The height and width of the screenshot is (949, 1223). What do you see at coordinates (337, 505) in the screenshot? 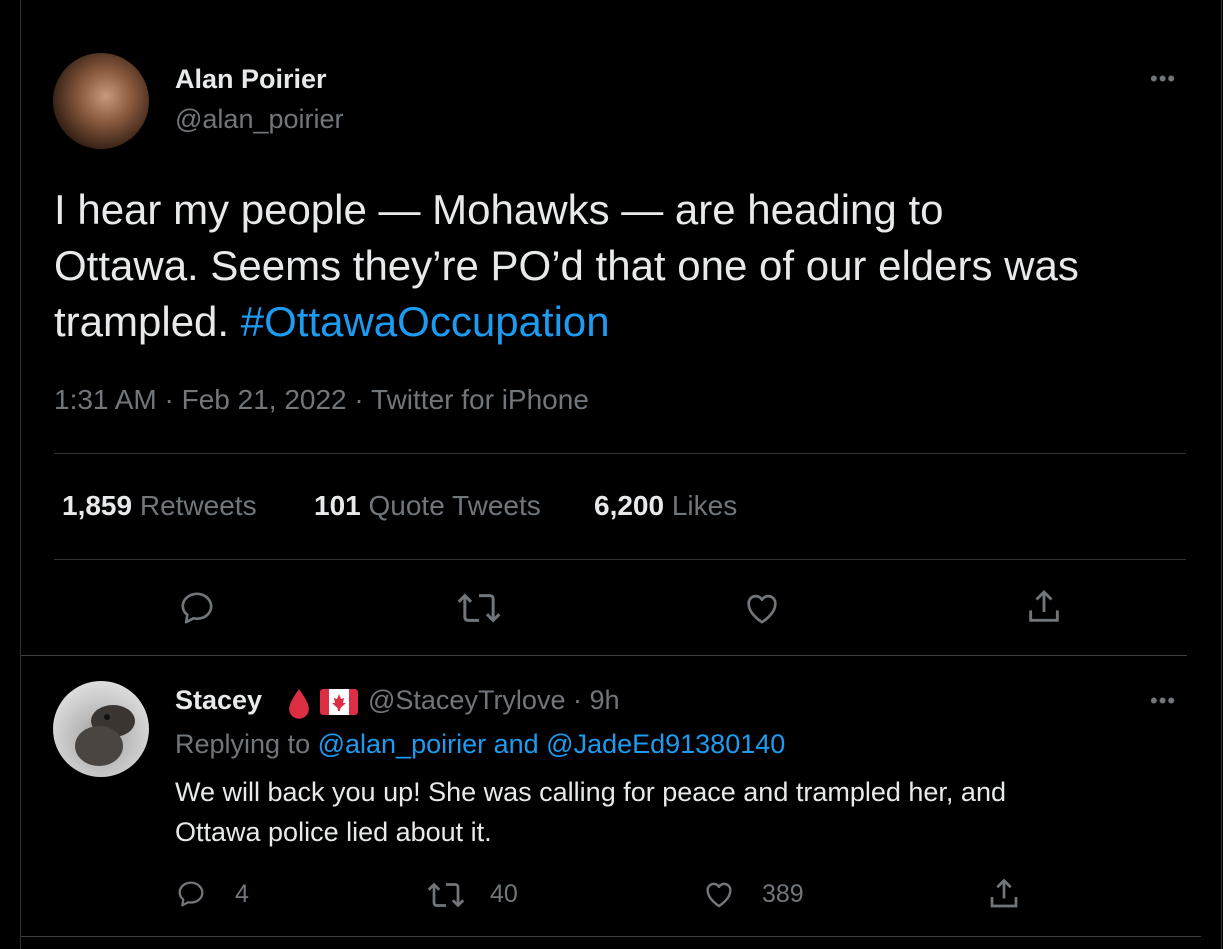
I see `quotes-count: 101` at bounding box center [337, 505].